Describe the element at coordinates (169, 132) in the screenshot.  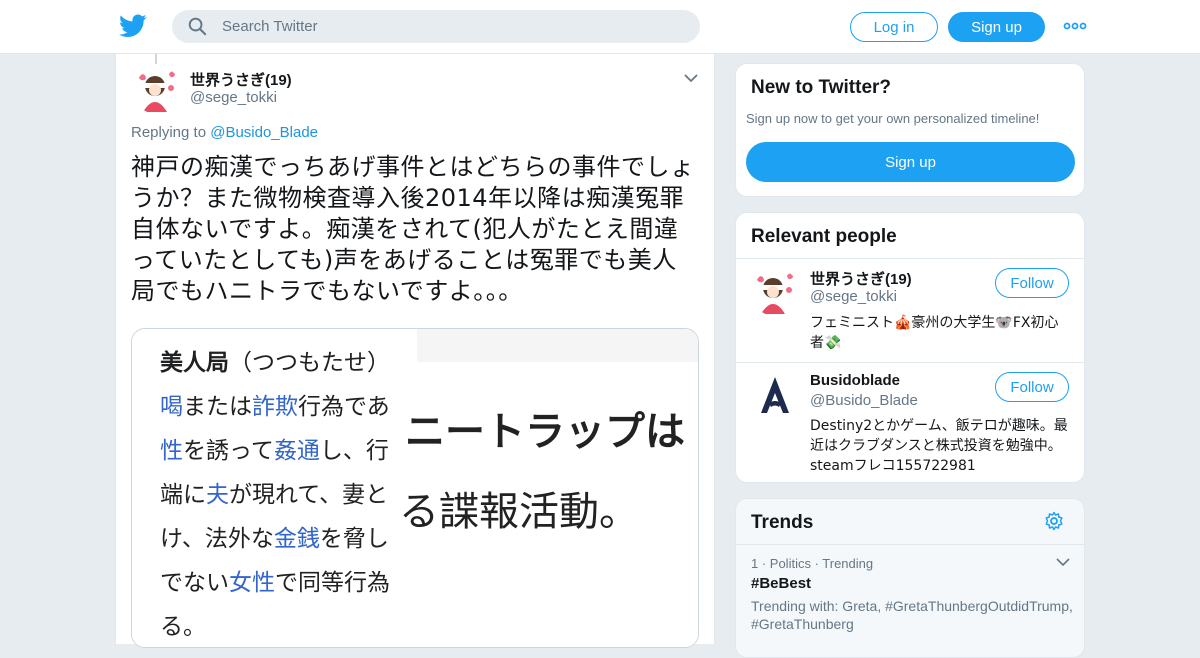
I see `replying-to-prefix: Replying to` at that location.